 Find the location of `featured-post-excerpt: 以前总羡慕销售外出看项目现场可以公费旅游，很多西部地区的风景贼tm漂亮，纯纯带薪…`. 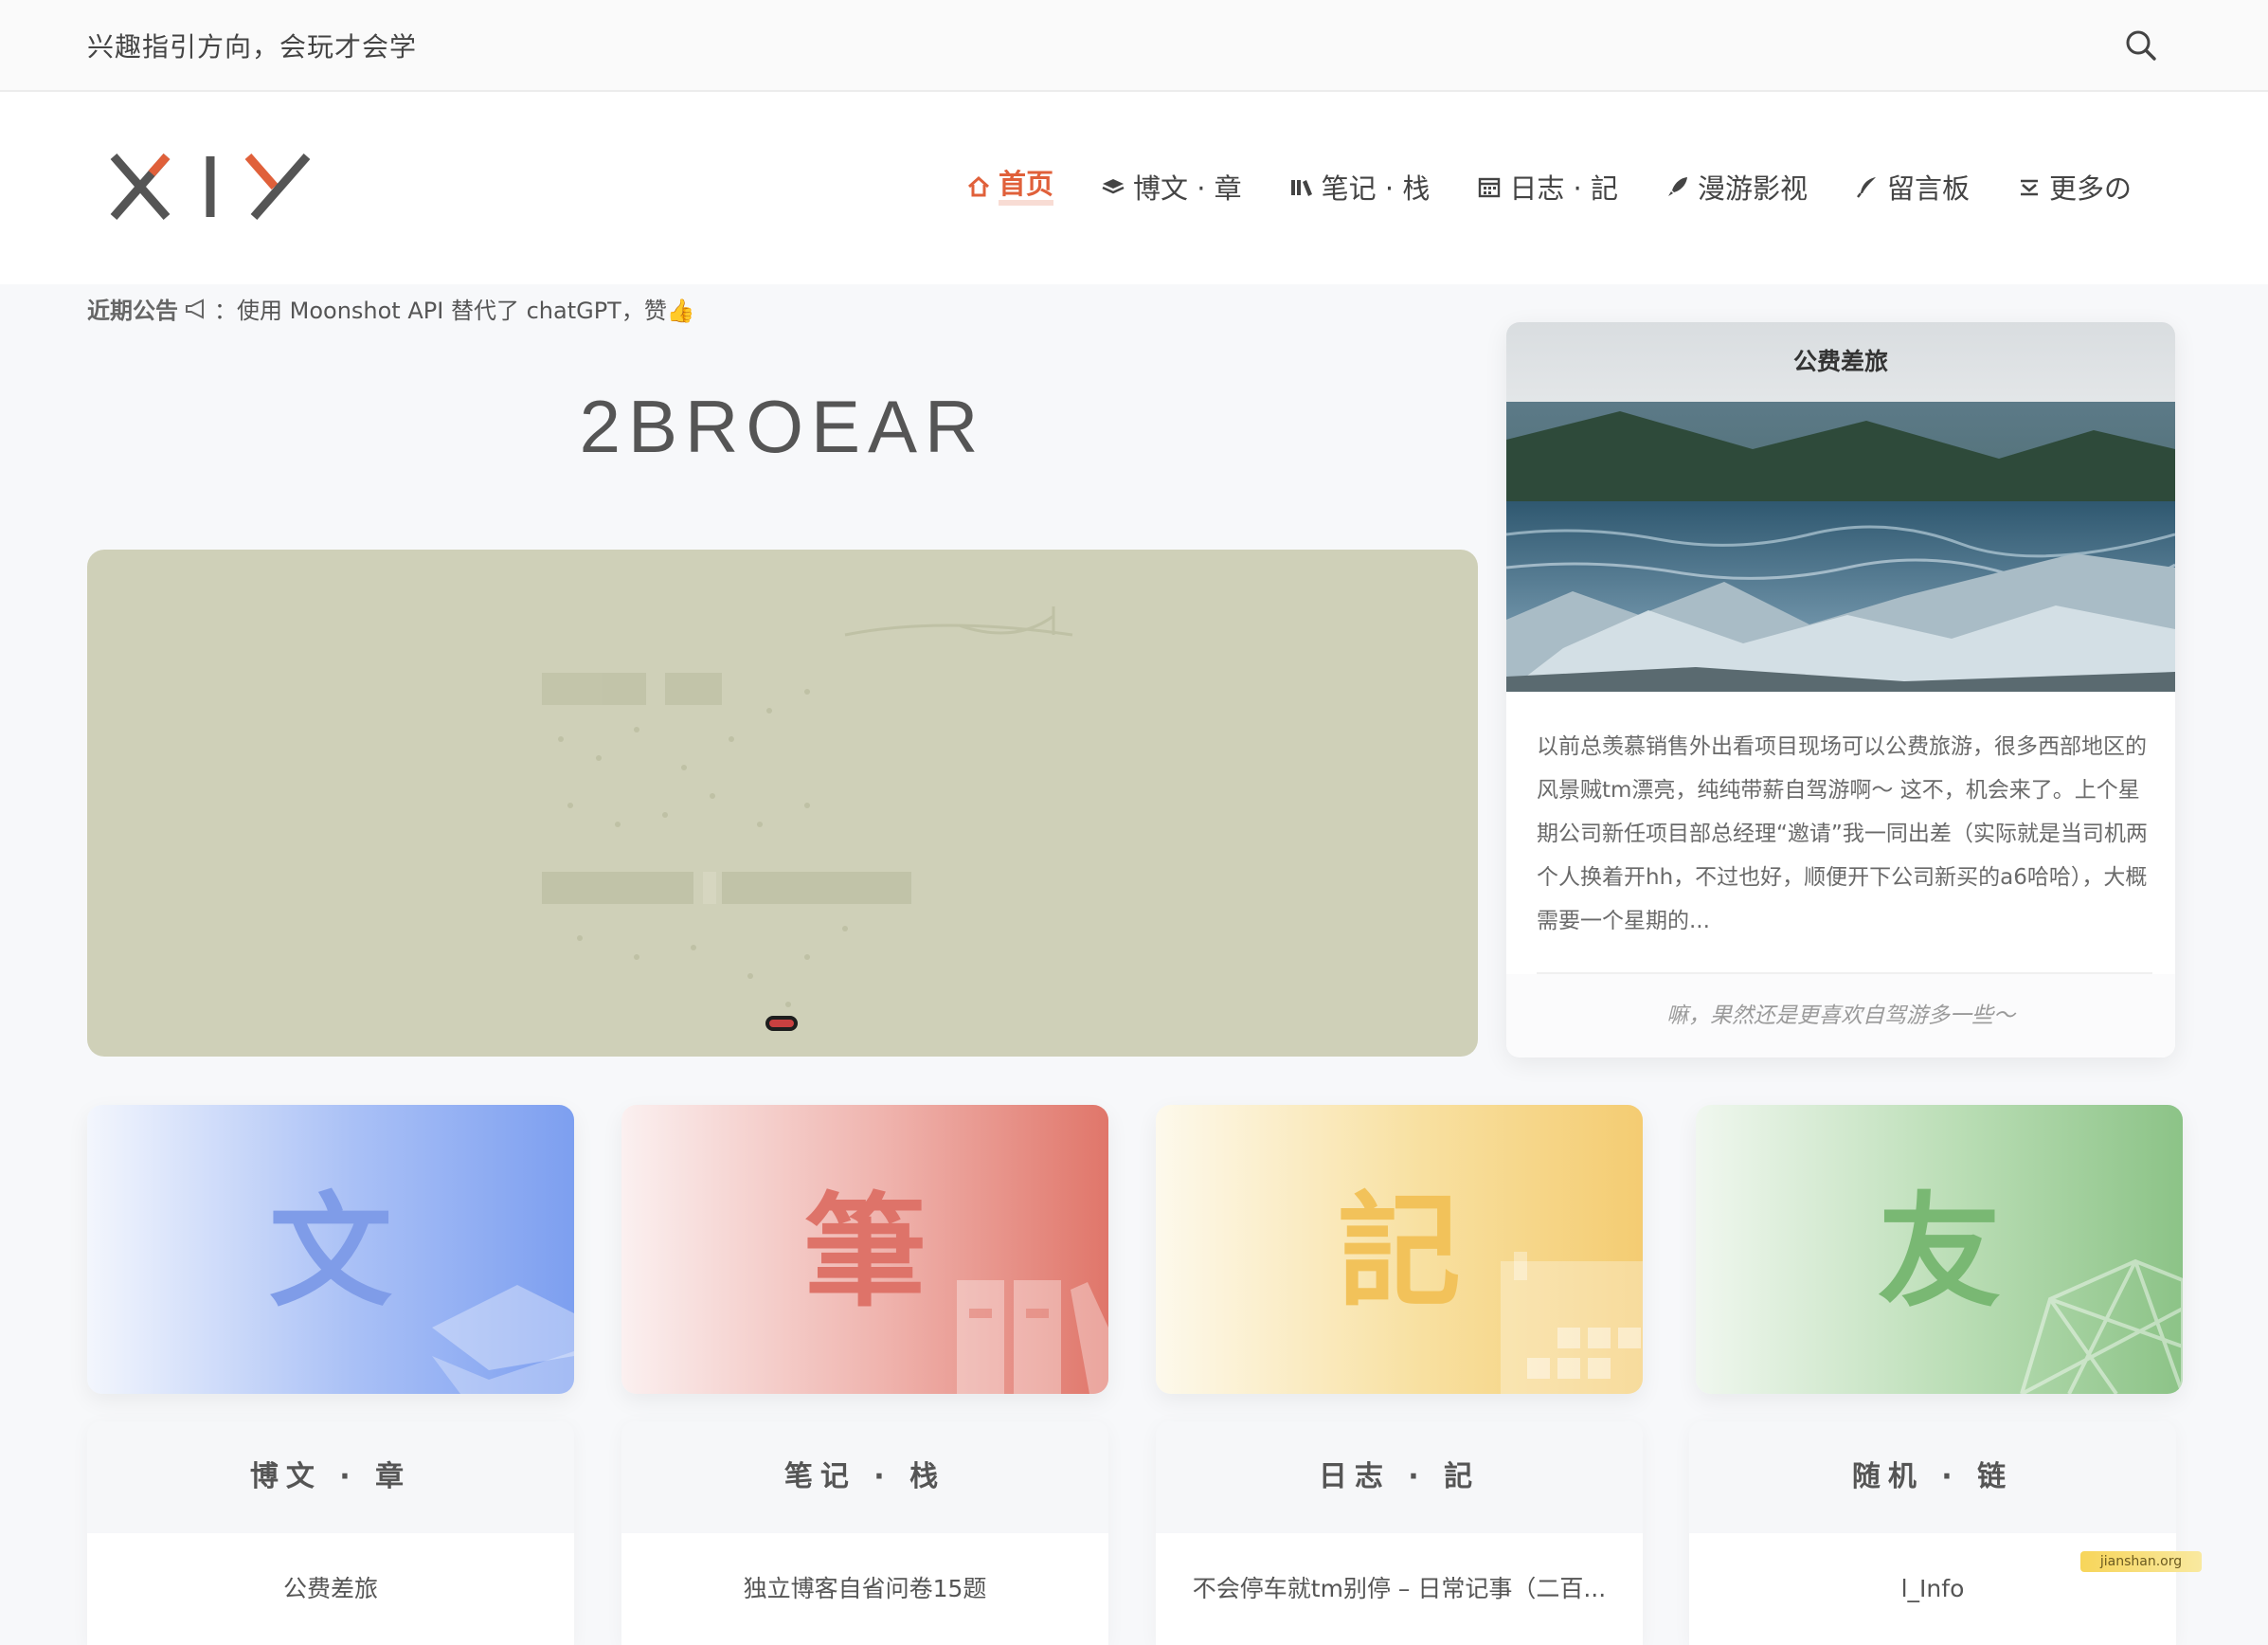

featured-post-excerpt: 以前总羡慕销售外出看项目现场可以公费旅游，很多西部地区的风景贼tm漂亮，纯纯带薪… is located at coordinates (1842, 833).